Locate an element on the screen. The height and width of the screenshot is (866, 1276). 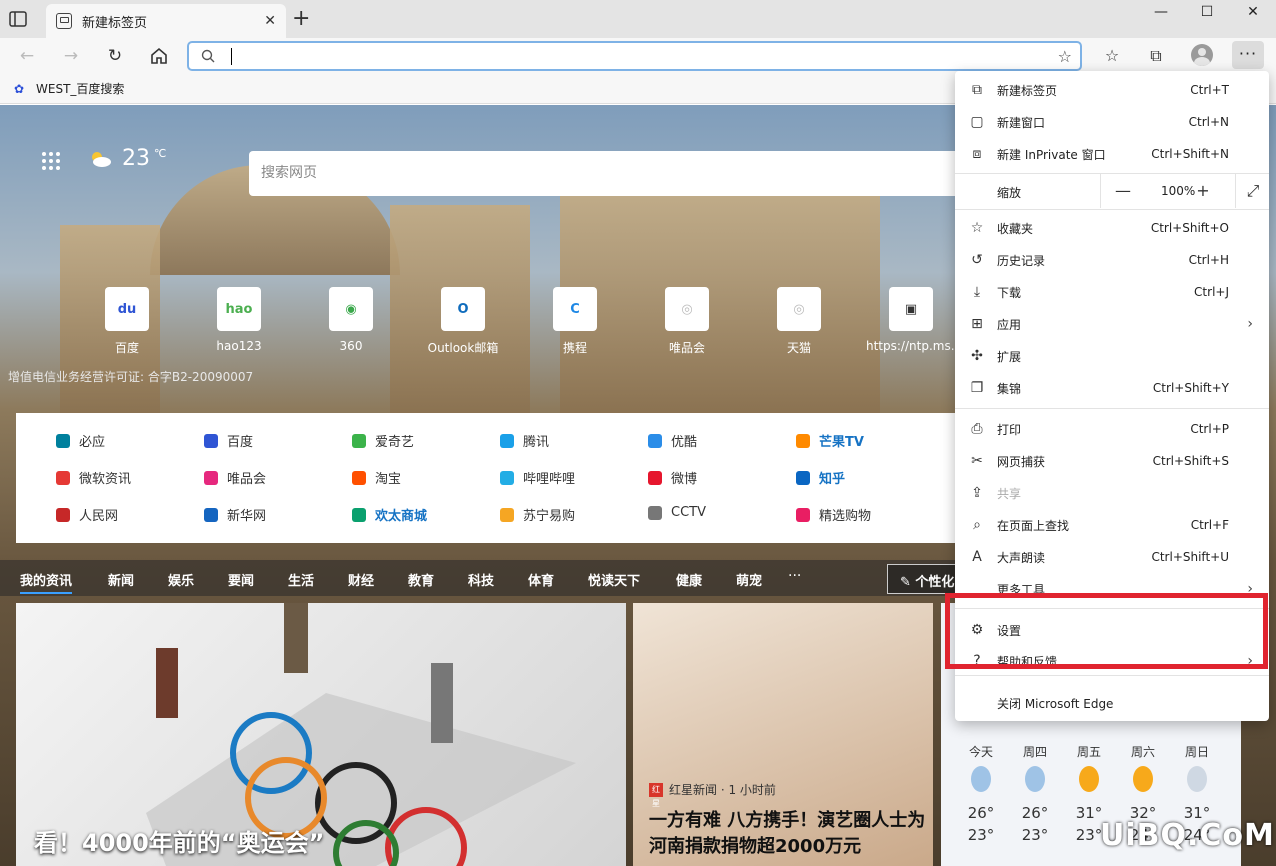
menu-item: ⌕ 在页面上查找 Ctrl+F is located at coordinates (1112, 525).